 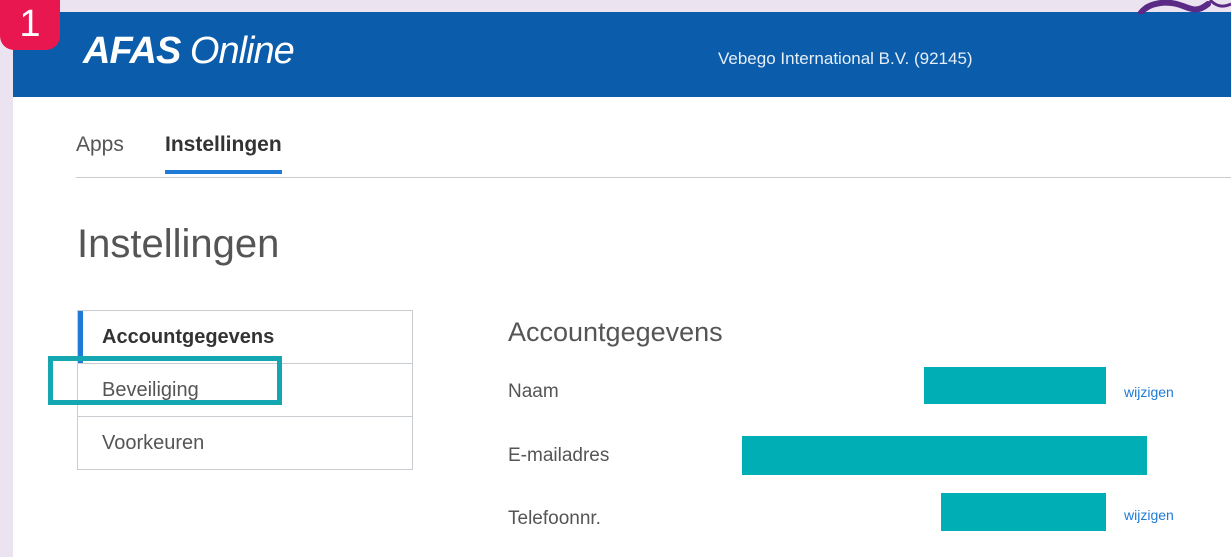 What do you see at coordinates (223, 153) in the screenshot?
I see `tab-instellingen: Instellingen` at bounding box center [223, 153].